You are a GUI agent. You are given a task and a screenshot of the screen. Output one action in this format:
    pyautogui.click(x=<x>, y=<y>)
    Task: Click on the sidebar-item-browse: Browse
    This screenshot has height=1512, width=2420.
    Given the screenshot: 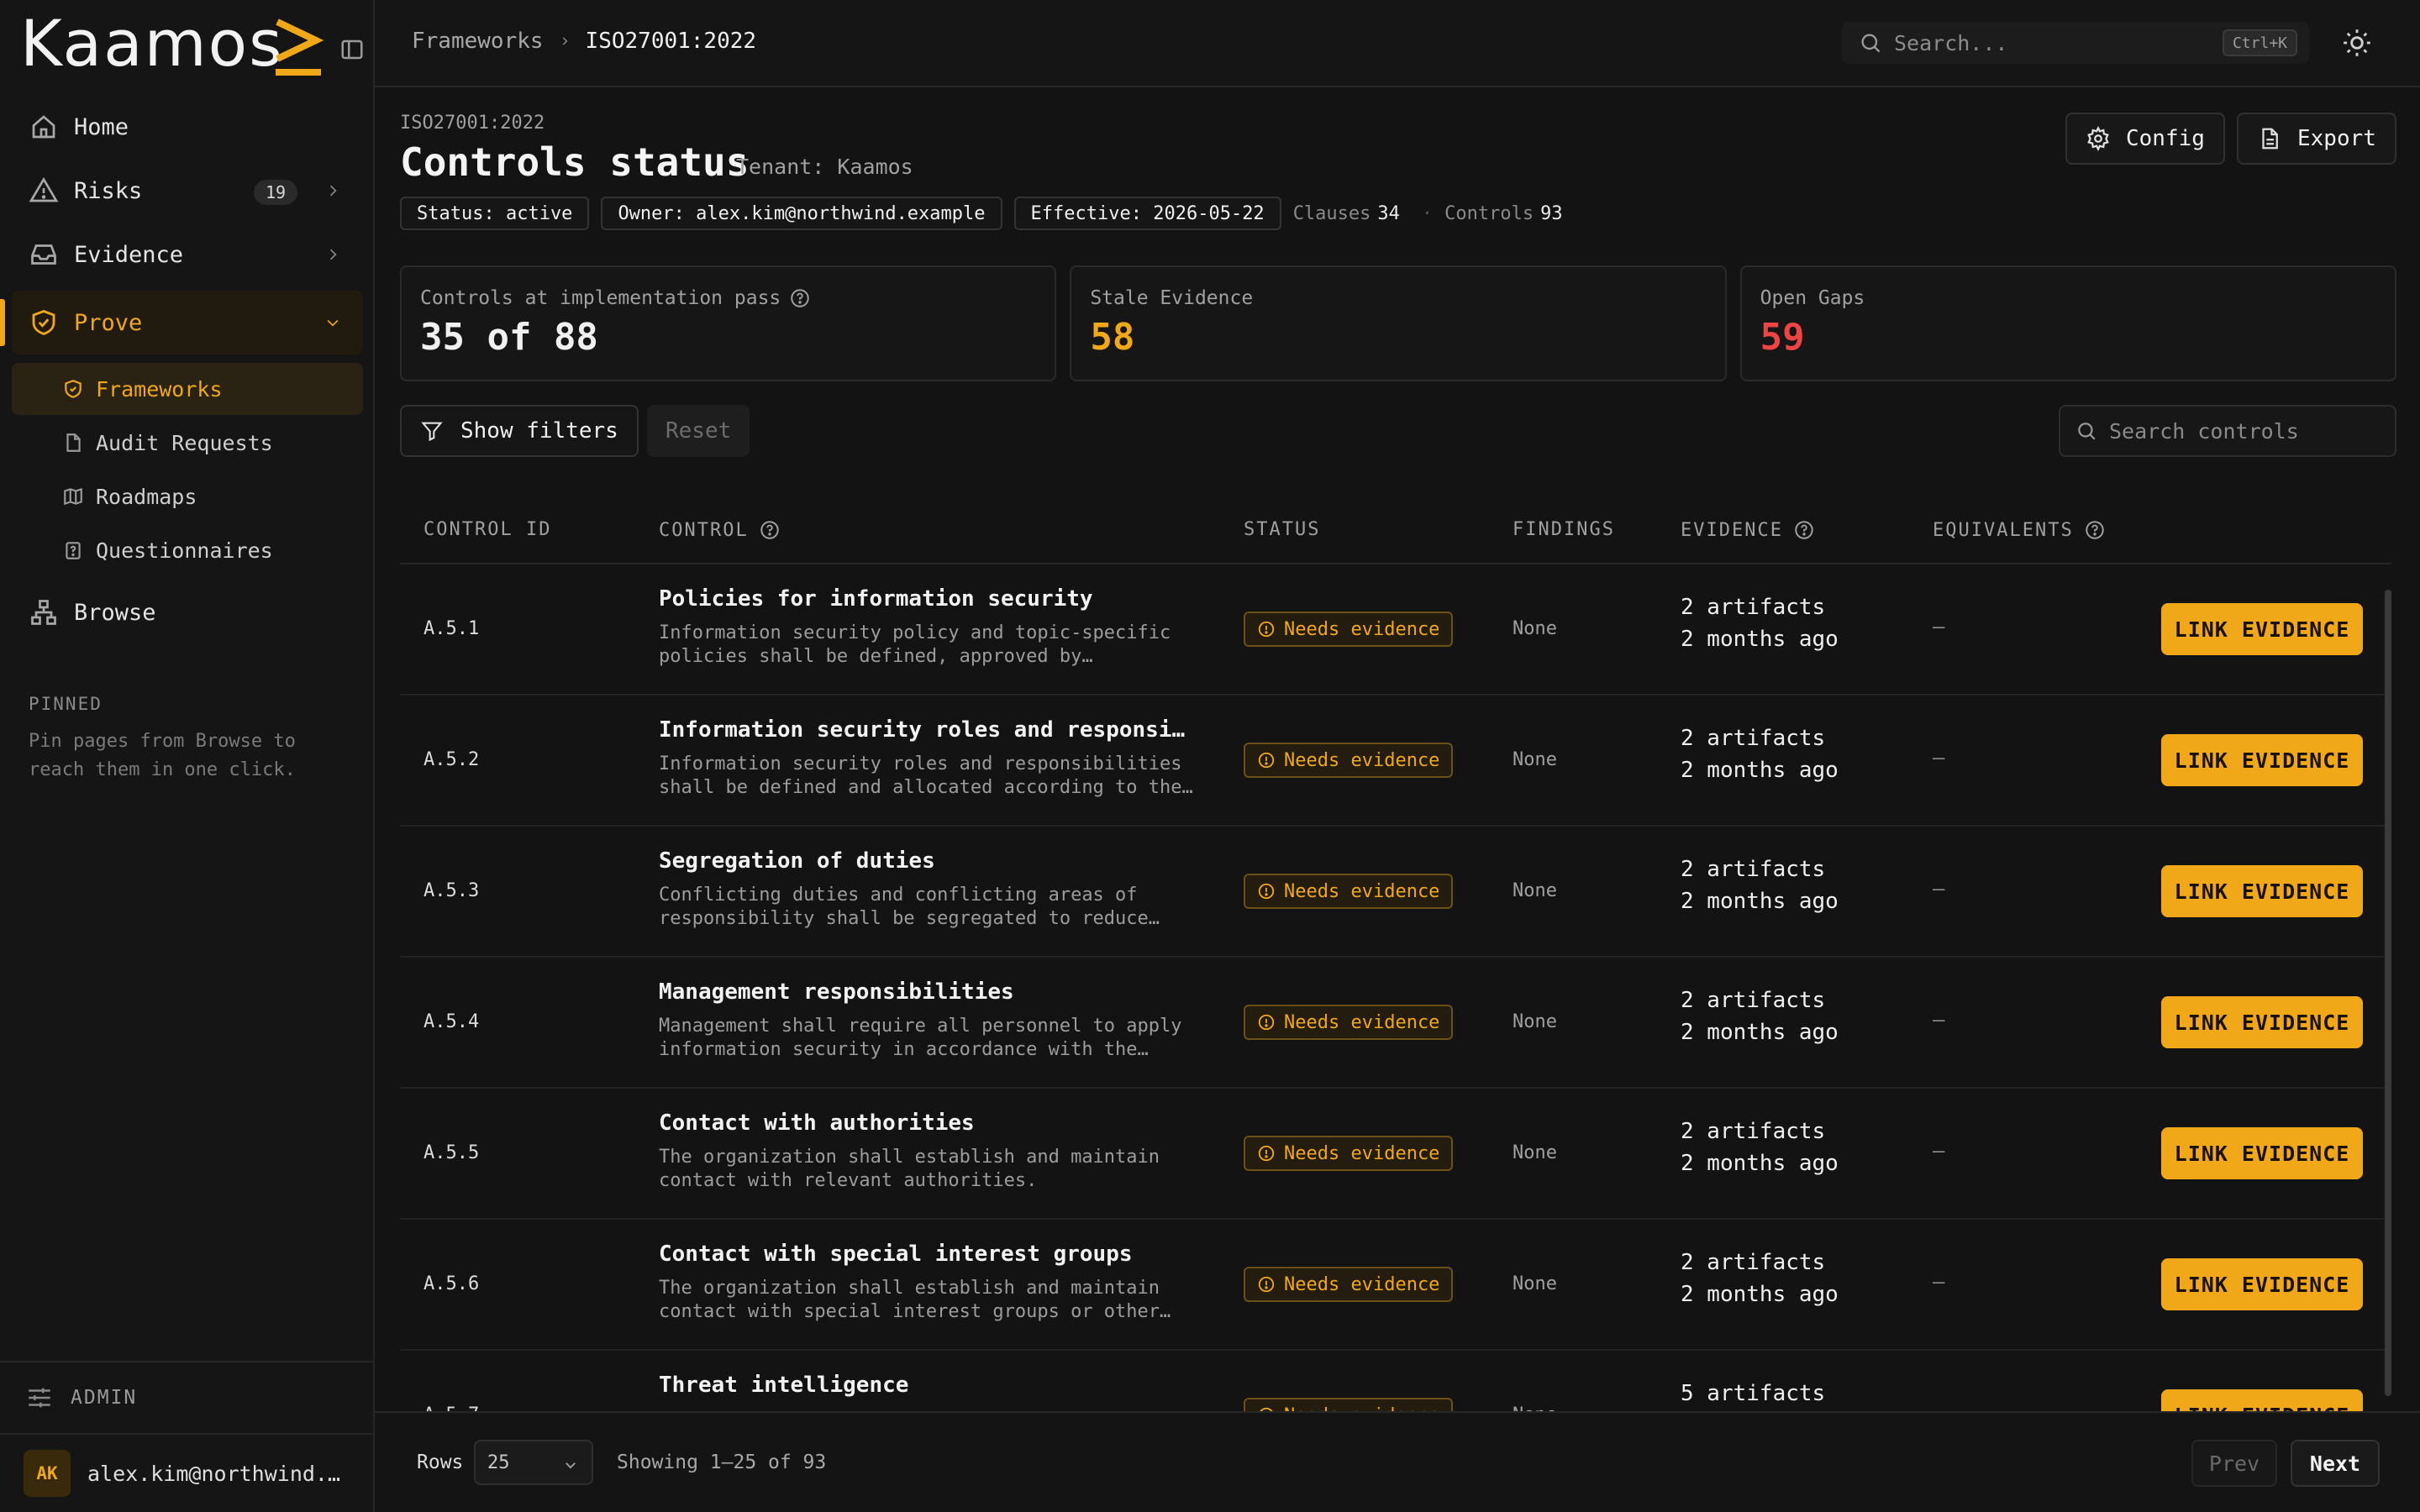 What is the action you would take?
    pyautogui.click(x=187, y=612)
    